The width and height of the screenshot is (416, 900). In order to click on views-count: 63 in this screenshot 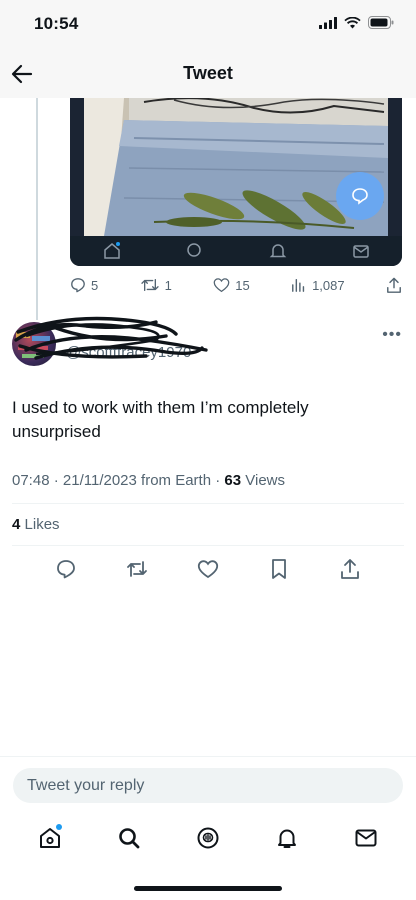, I will do `click(233, 480)`.